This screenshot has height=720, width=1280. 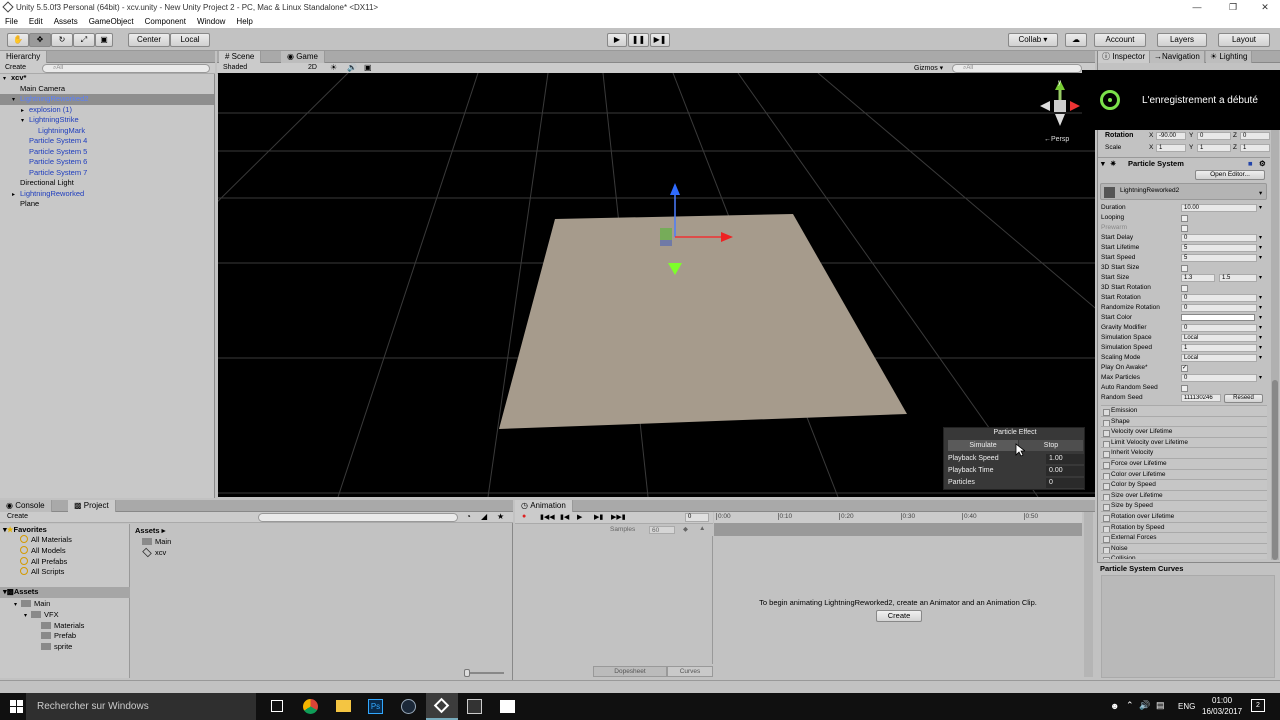 I want to click on module-header: Limit Velocity over Lifetime, so click(x=1184, y=442).